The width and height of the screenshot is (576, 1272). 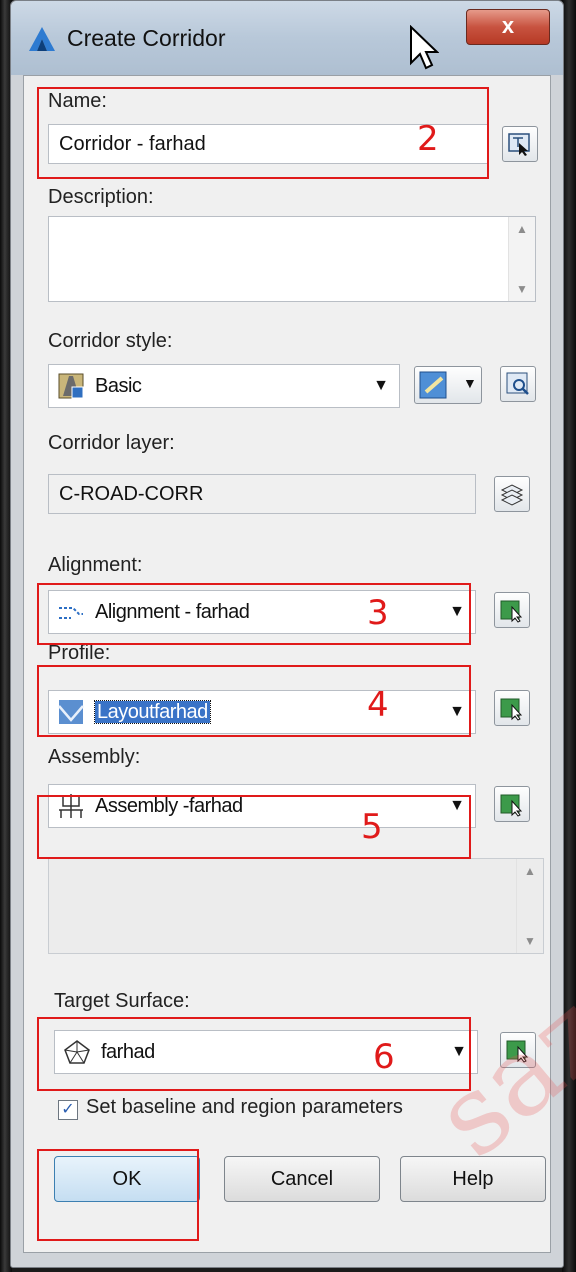 I want to click on preview-magnifier-icon, so click(x=517, y=383).